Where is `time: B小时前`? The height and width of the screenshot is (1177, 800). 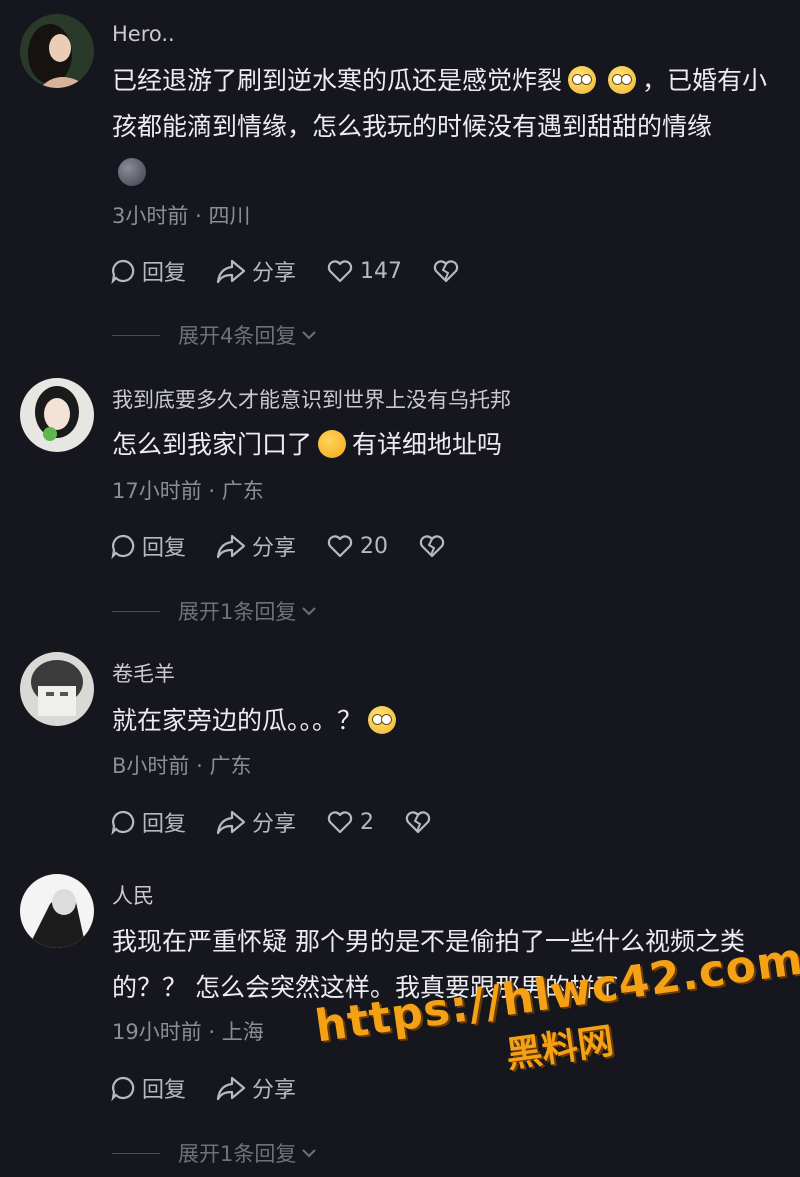
time: B小时前 is located at coordinates (151, 766).